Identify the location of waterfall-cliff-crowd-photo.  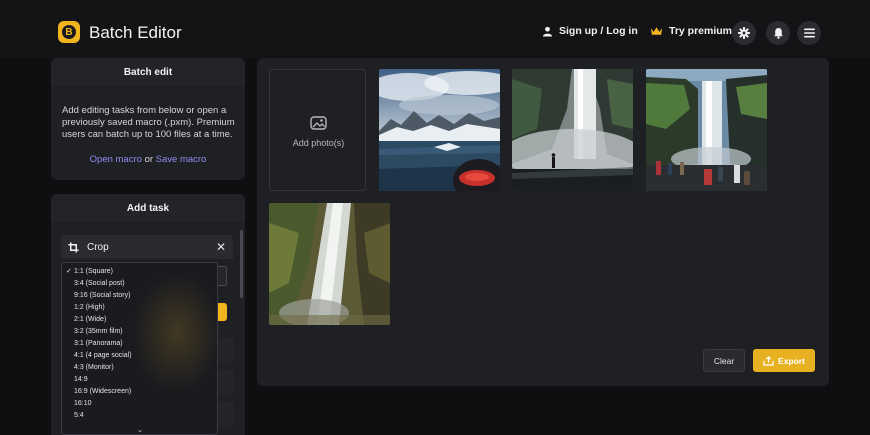
(706, 130).